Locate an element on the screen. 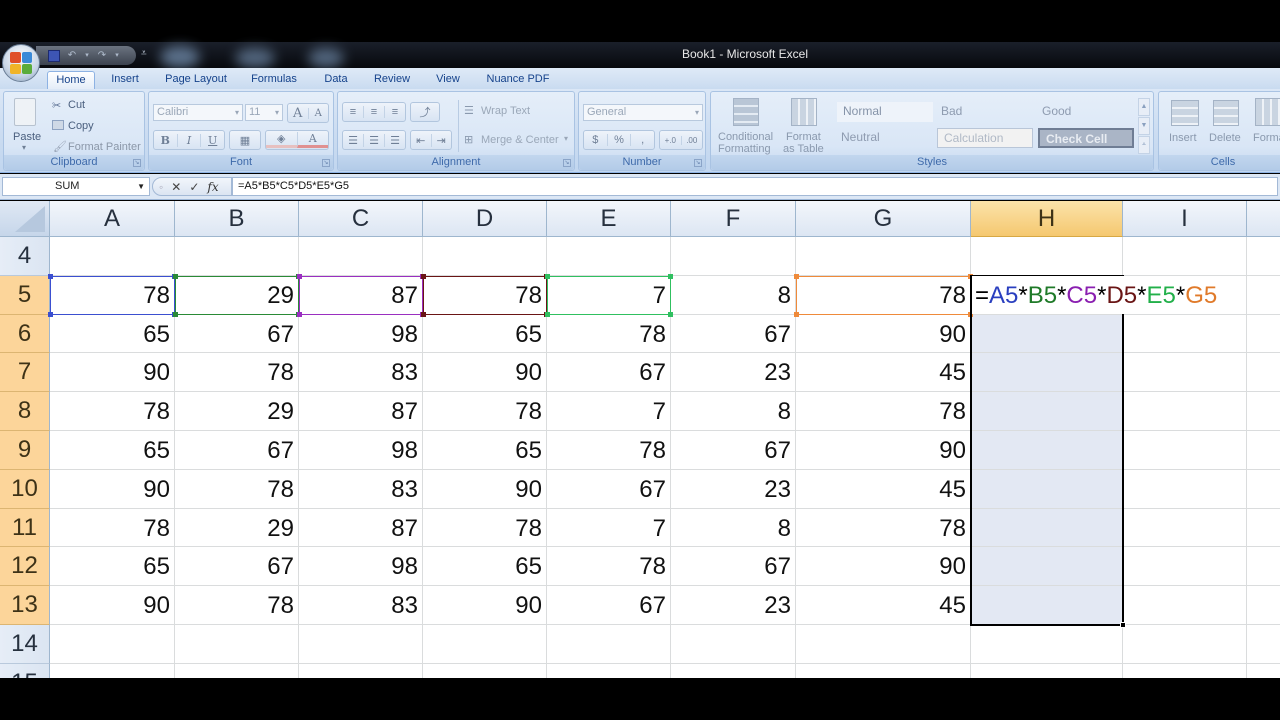 The image size is (1280, 720). cell-d14 is located at coordinates (485, 644).